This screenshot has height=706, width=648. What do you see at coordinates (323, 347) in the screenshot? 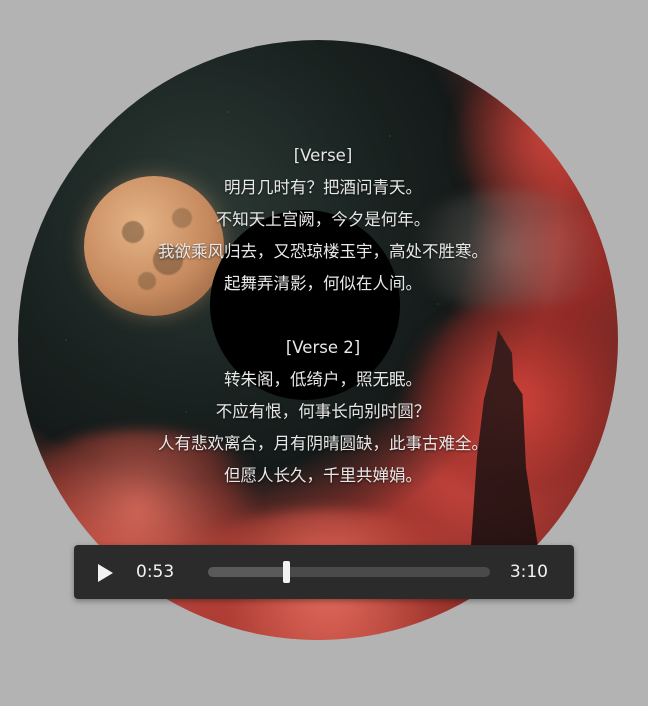
I see `lyric-section-label: [Verse 2]` at bounding box center [323, 347].